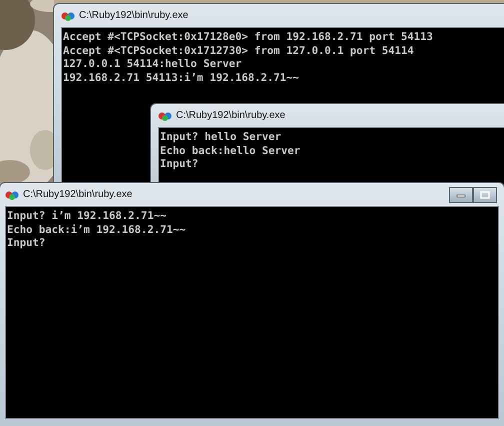  What do you see at coordinates (239, 51) in the screenshot?
I see `console-line: Accept #<TCPSocket:0x1712730> from 127.0.0.1 port 54114` at bounding box center [239, 51].